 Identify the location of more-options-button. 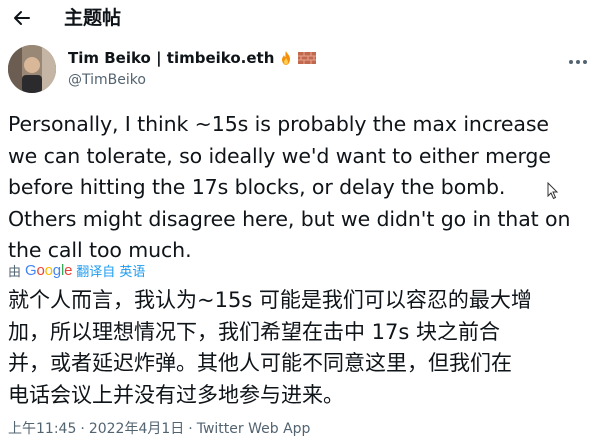
(578, 62).